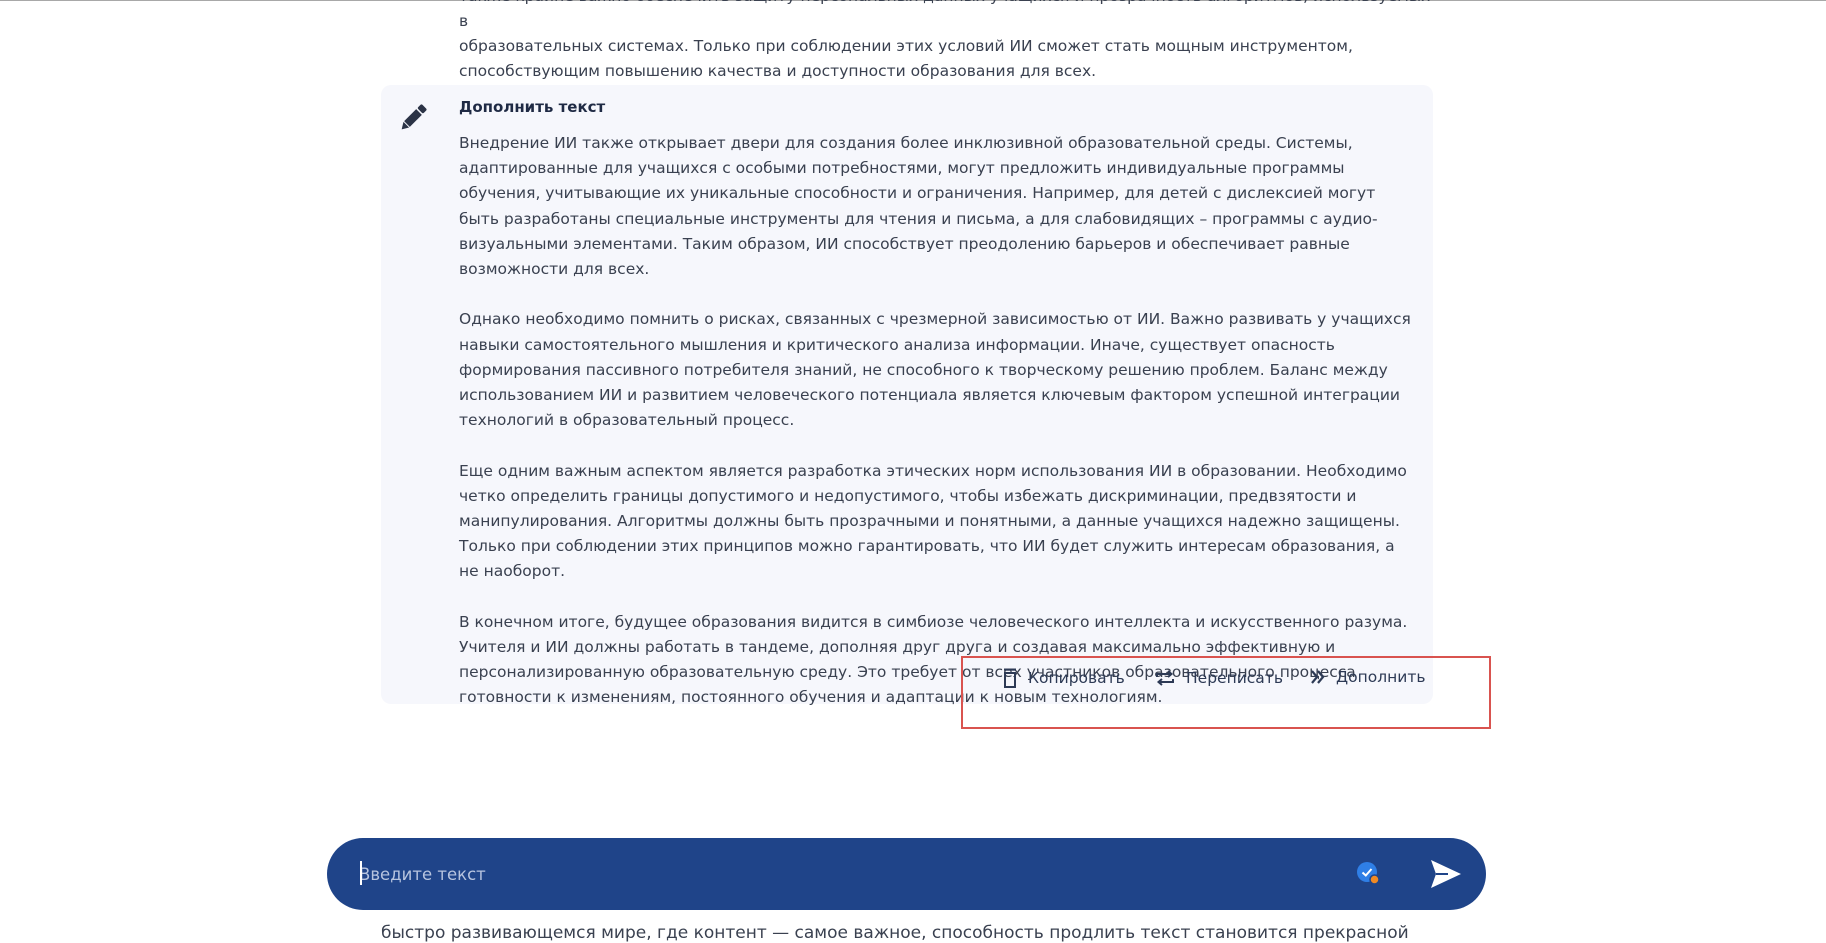  What do you see at coordinates (414, 117) in the screenshot?
I see `pencil-icon` at bounding box center [414, 117].